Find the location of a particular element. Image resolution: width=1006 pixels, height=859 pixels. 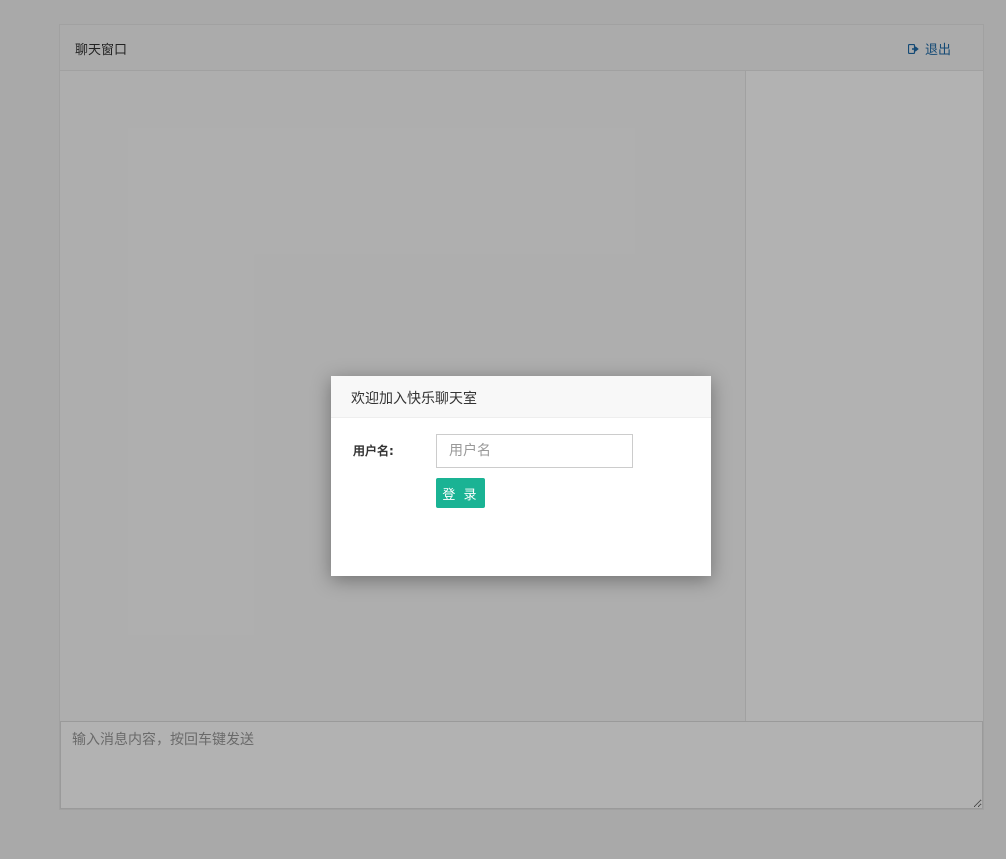

username-row: 用户名: is located at coordinates (493, 451).